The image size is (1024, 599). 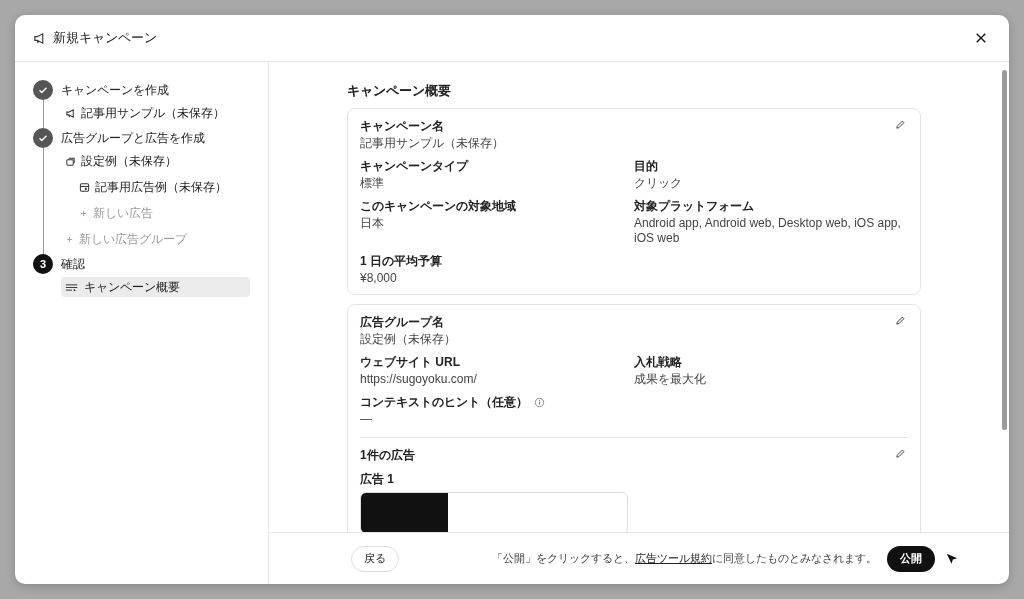 What do you see at coordinates (105, 38) in the screenshot?
I see `dialog-title: 新規キャンペーン` at bounding box center [105, 38].